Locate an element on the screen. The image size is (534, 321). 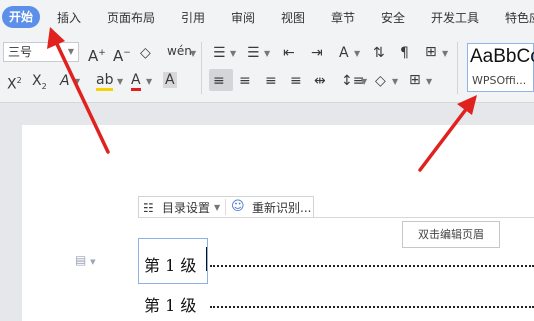
arrow-head is located at coordinates (467, 105).